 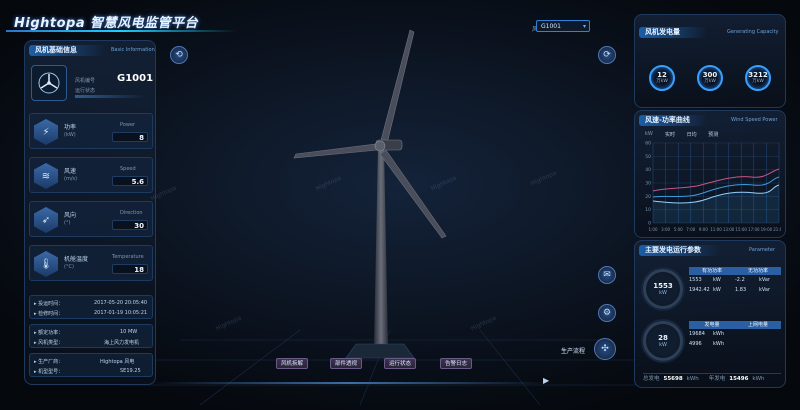 I want to click on x-tick-label: 7:00, so click(x=690, y=229).